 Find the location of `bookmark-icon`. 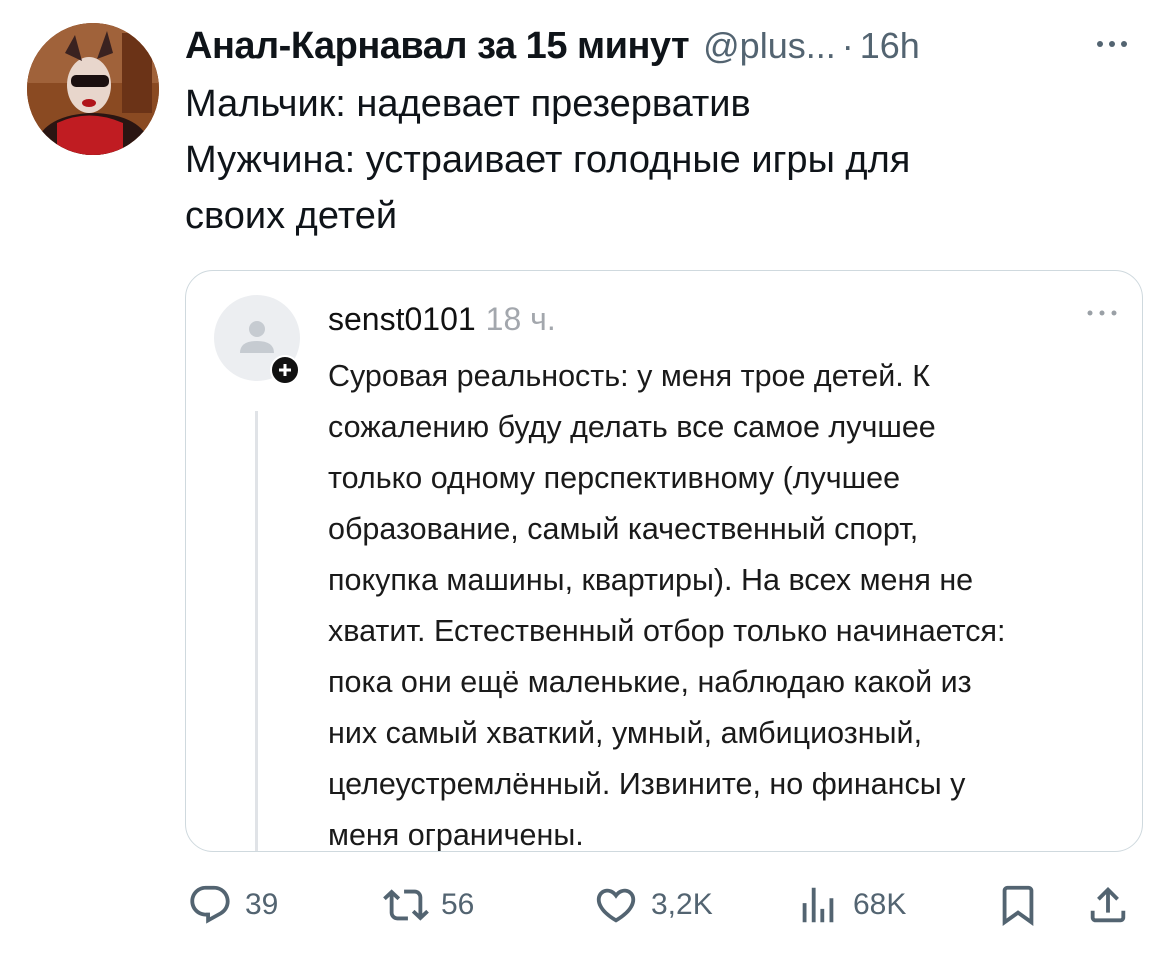

bookmark-icon is located at coordinates (1018, 905).